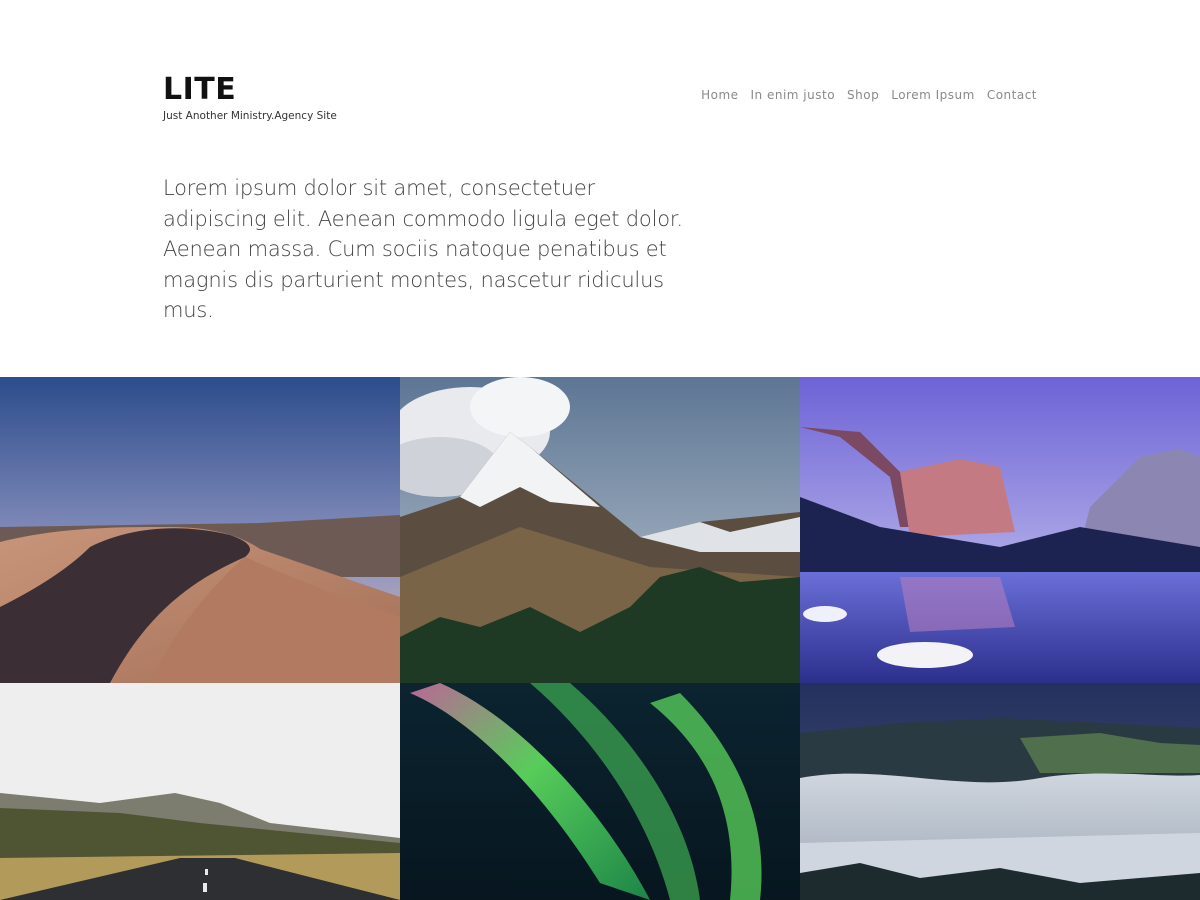 This screenshot has width=1200, height=900. I want to click on gallery-tile-aurora, so click(600, 791).